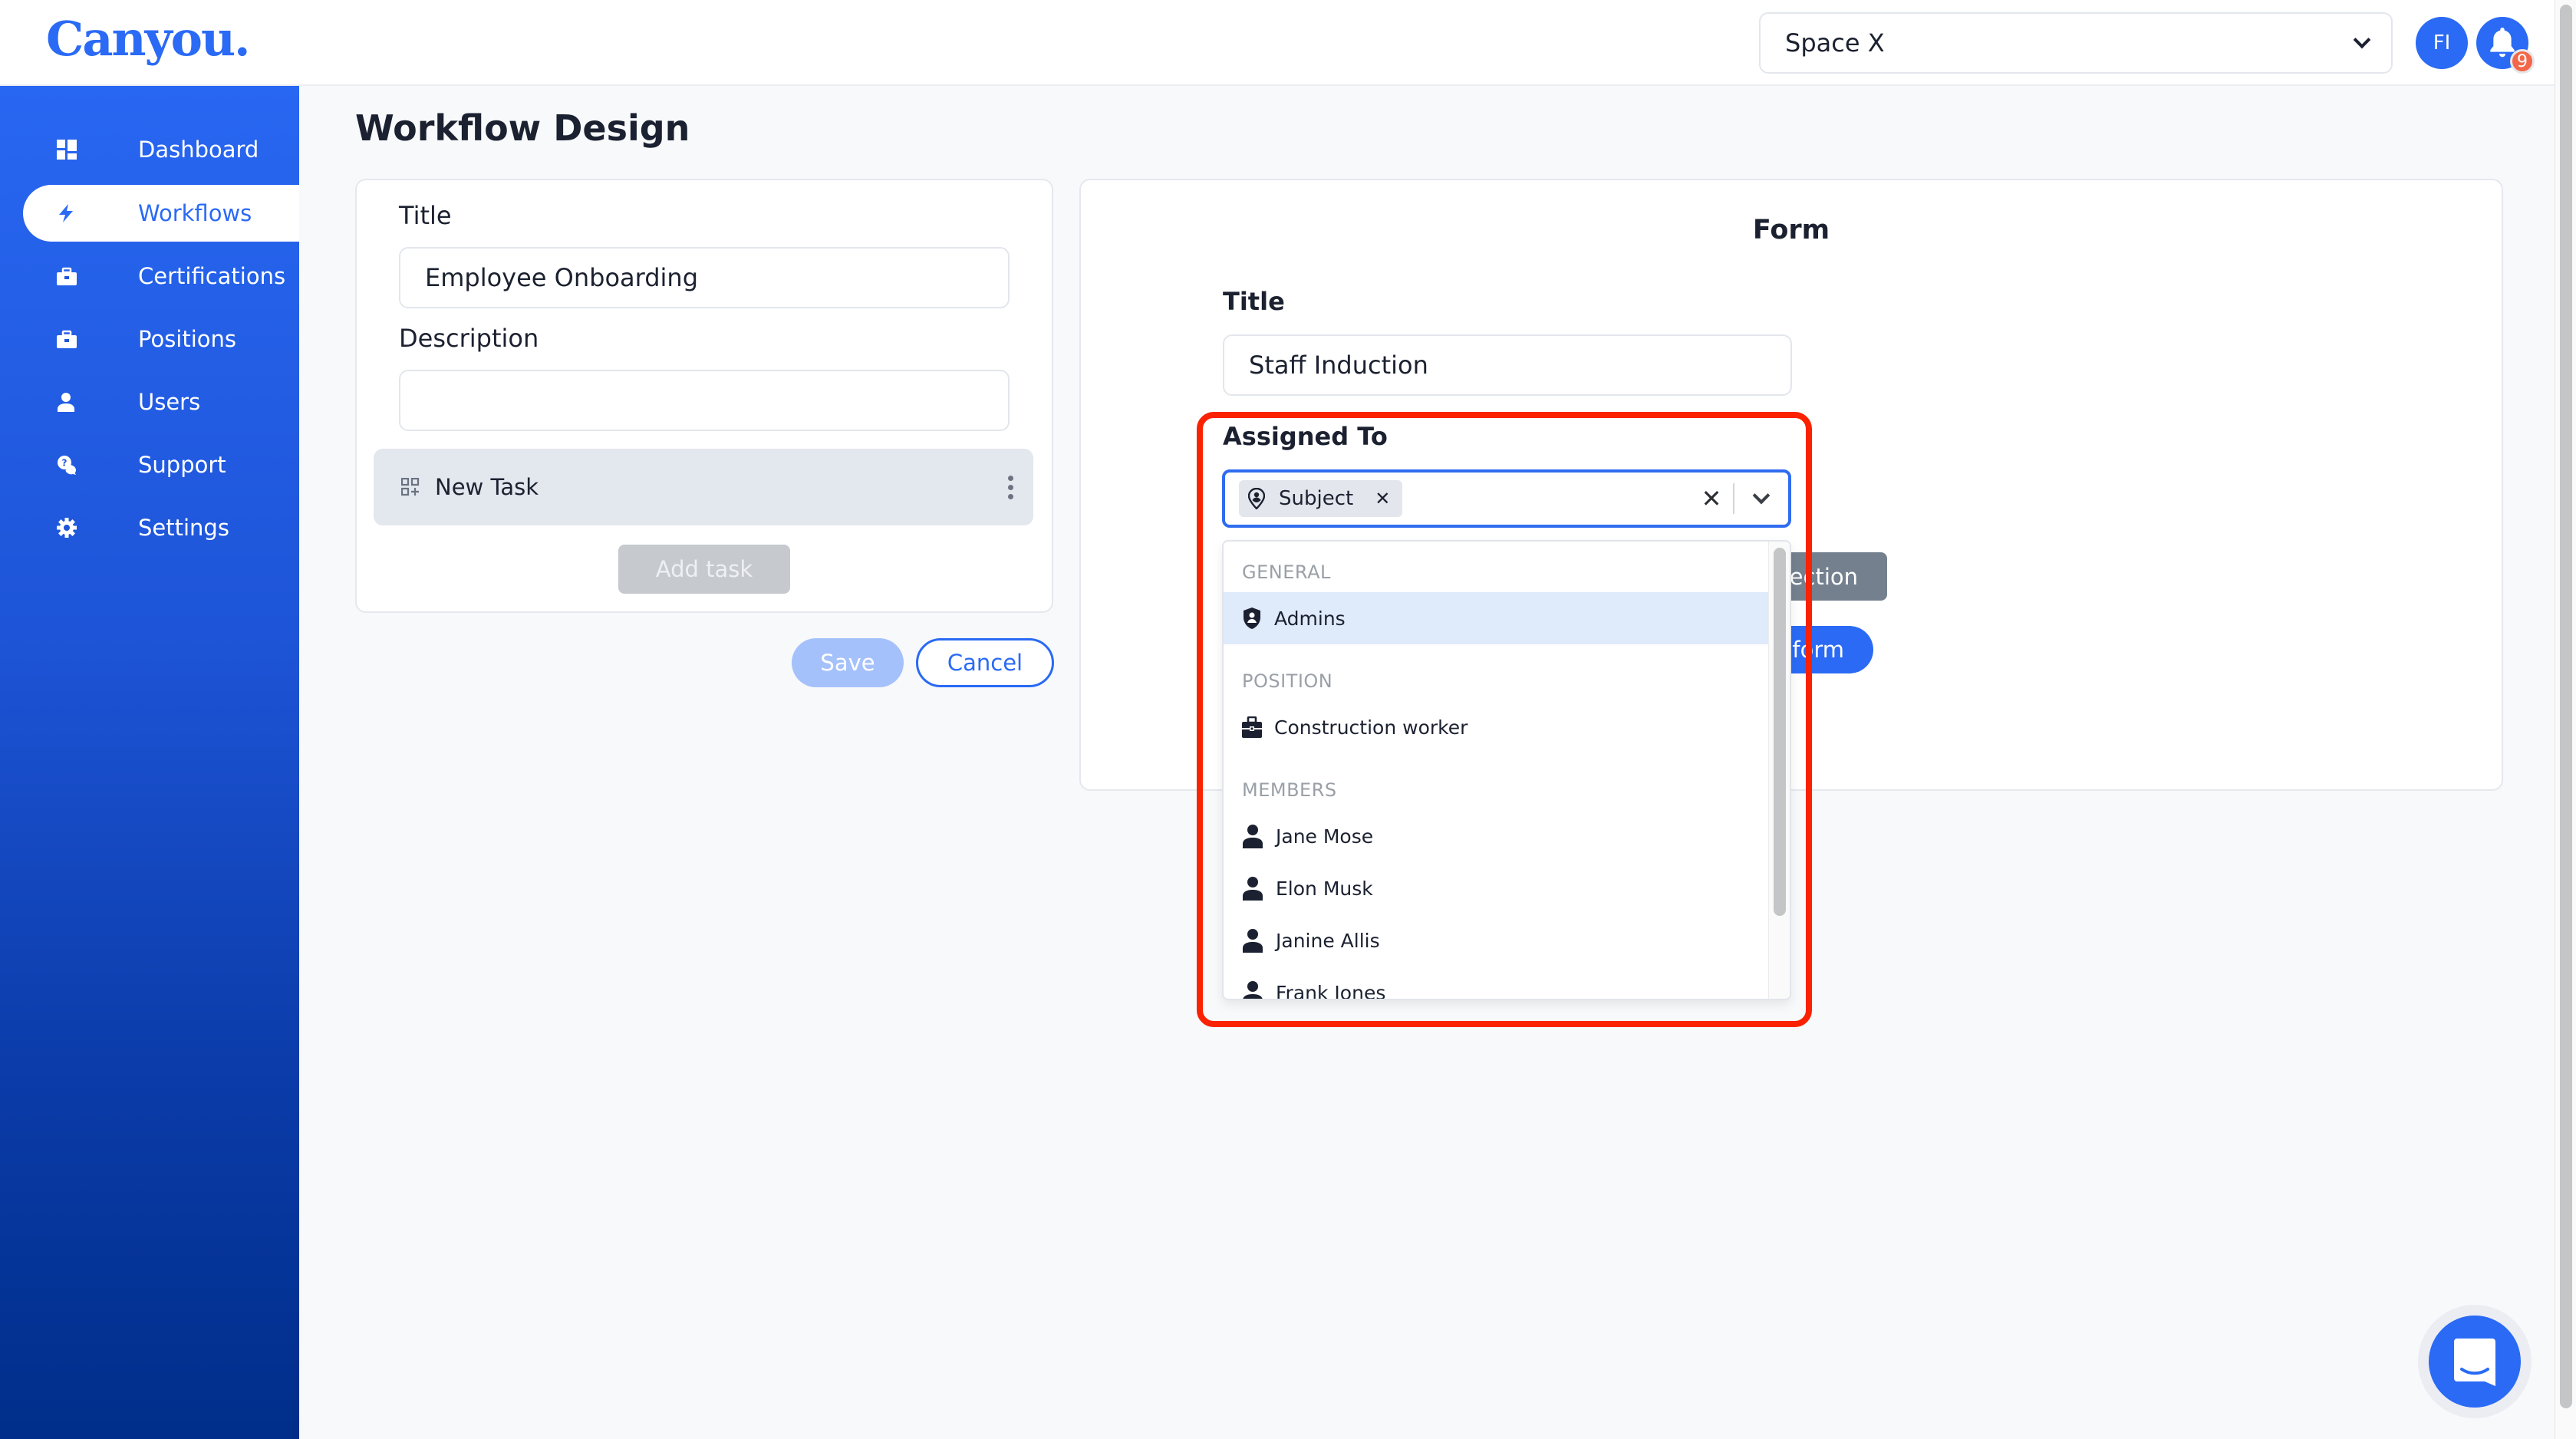 The width and height of the screenshot is (2576, 1439). Describe the element at coordinates (148, 39) in the screenshot. I see `canyou-logo: Canyou.` at that location.